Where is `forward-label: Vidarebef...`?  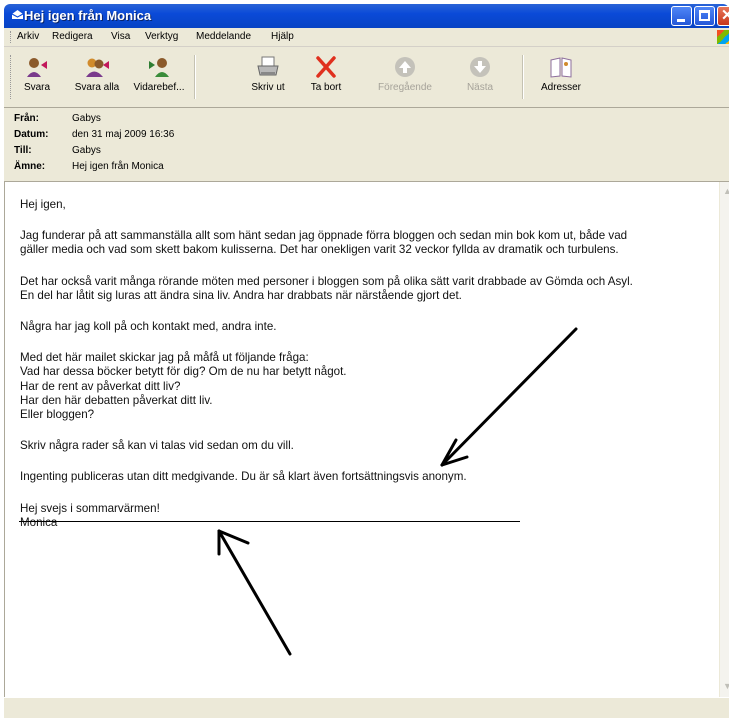 forward-label: Vidarebef... is located at coordinates (159, 87).